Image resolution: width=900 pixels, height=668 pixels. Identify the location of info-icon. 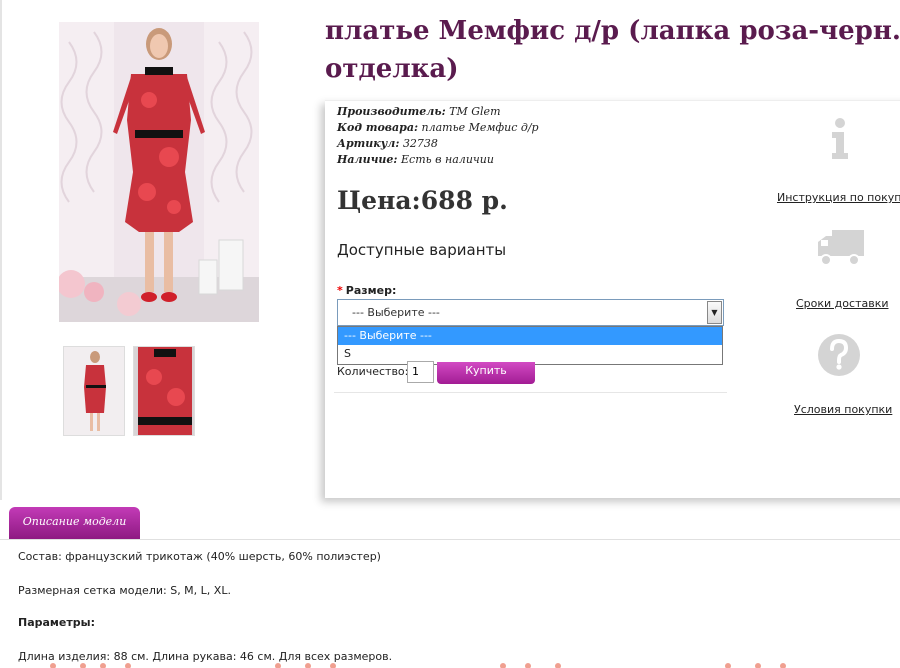
(840, 140).